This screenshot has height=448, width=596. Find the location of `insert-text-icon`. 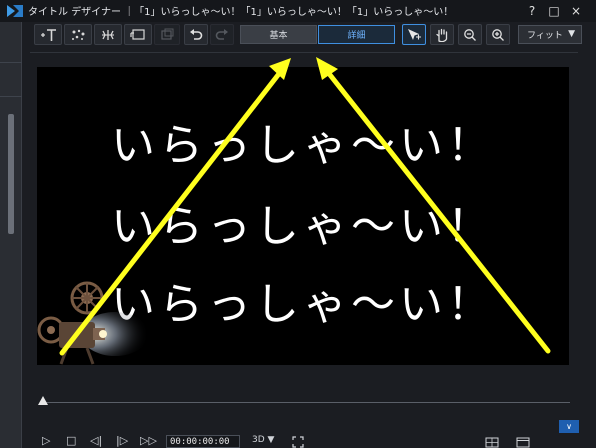

insert-text-icon is located at coordinates (48, 34).